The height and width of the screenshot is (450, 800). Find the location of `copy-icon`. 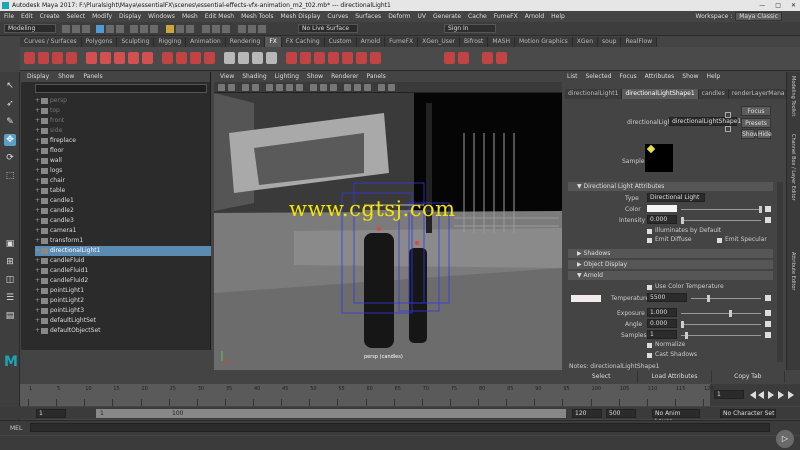

copy-icon is located at coordinates (728, 129).